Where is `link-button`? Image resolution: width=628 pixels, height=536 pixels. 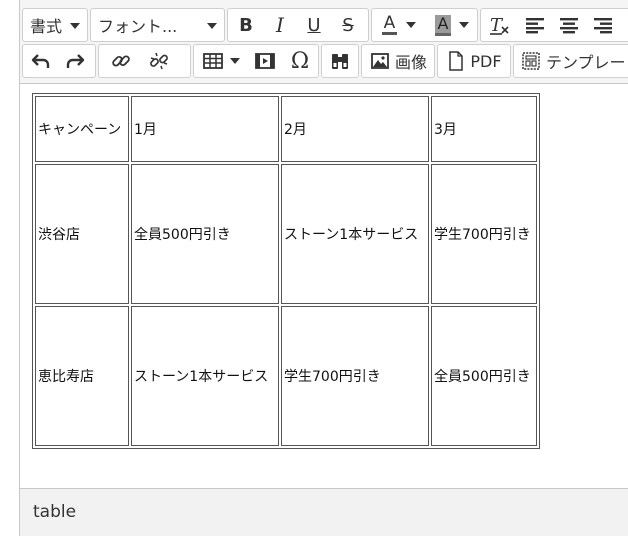 link-button is located at coordinates (121, 61).